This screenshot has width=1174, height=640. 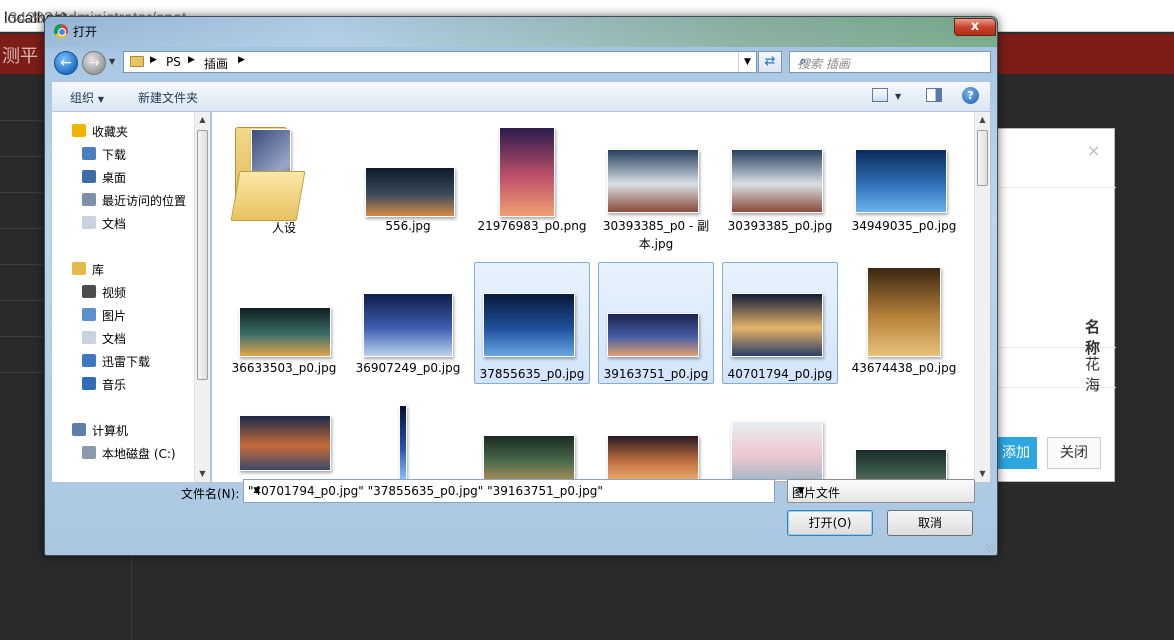 I want to click on refresh-icon: ⇄, so click(x=770, y=62).